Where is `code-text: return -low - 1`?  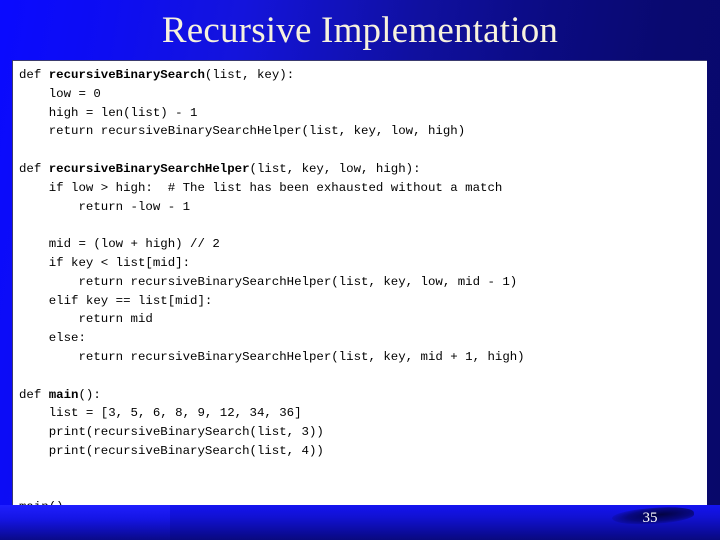 code-text: return -low - 1 is located at coordinates (105, 206).